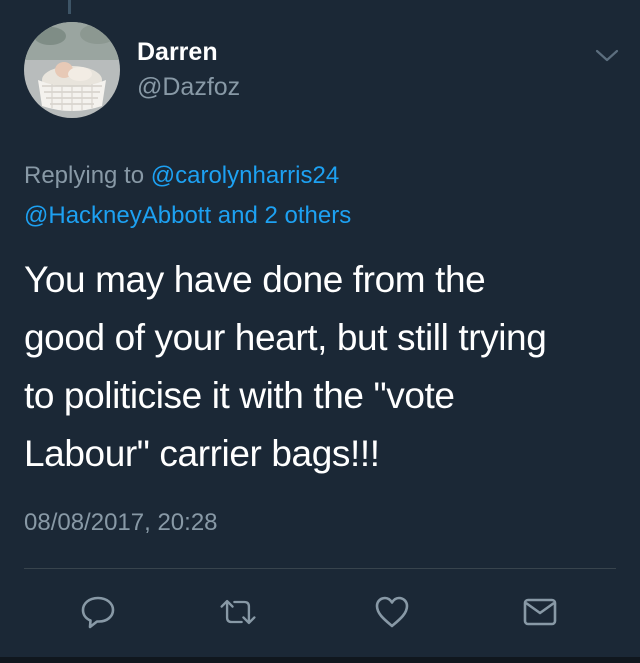 The height and width of the screenshot is (663, 640). What do you see at coordinates (69, 7) in the screenshot?
I see `thread-connector-line` at bounding box center [69, 7].